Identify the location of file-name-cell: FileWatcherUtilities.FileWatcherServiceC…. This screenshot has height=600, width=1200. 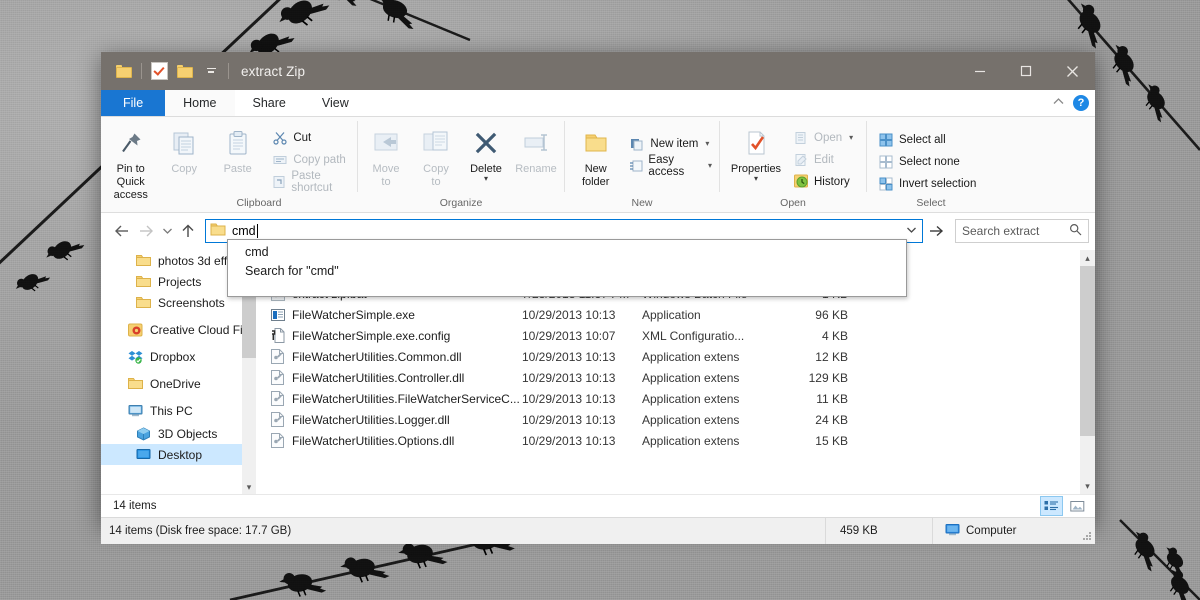
(389, 399).